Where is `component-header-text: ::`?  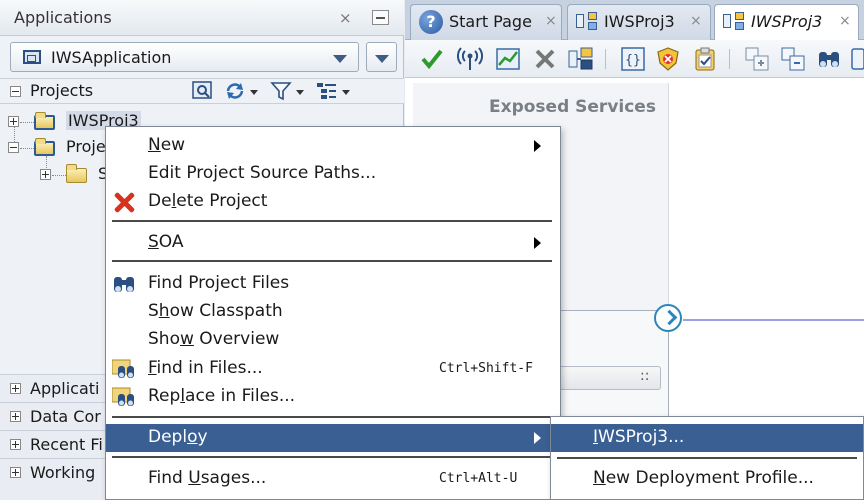 component-header-text: :: is located at coordinates (645, 376).